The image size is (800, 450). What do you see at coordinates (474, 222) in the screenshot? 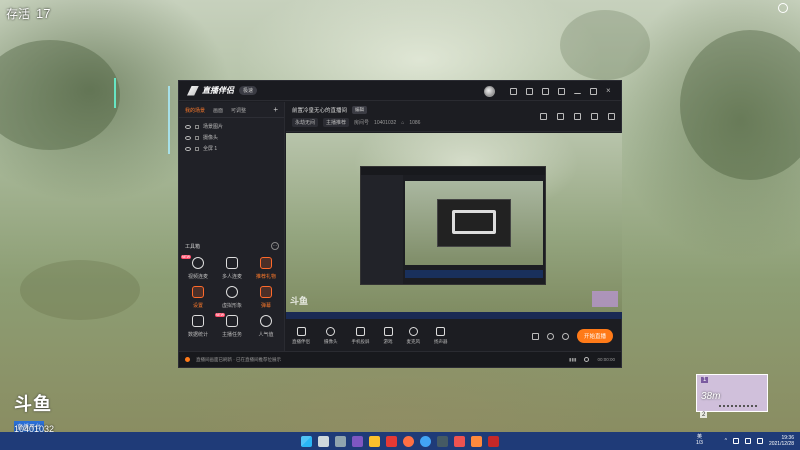
I see `logo-icon` at bounding box center [474, 222].